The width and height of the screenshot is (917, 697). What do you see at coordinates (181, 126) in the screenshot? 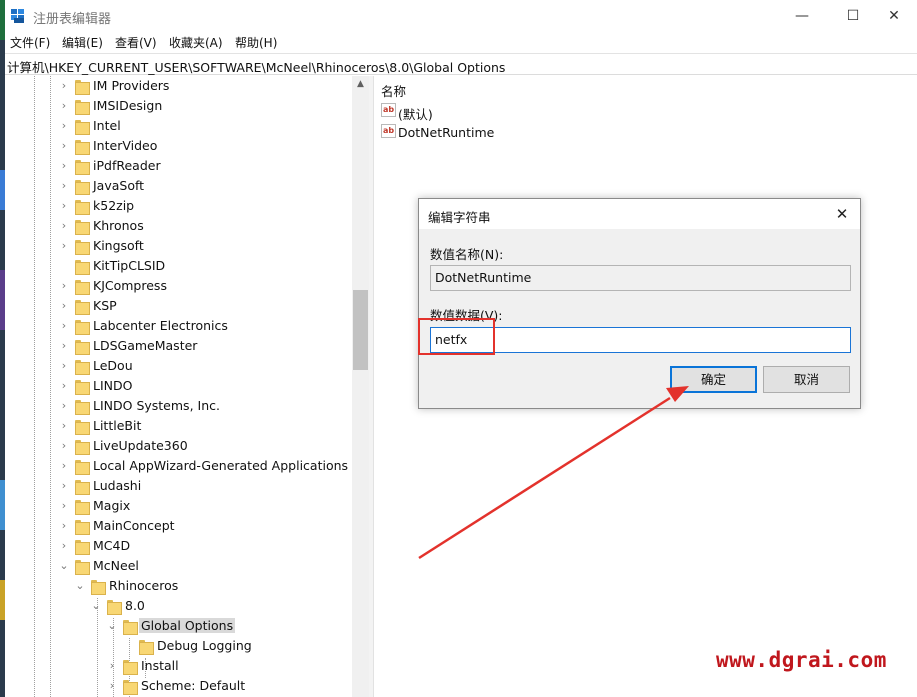
I see `tree-item: › Intel` at bounding box center [181, 126].